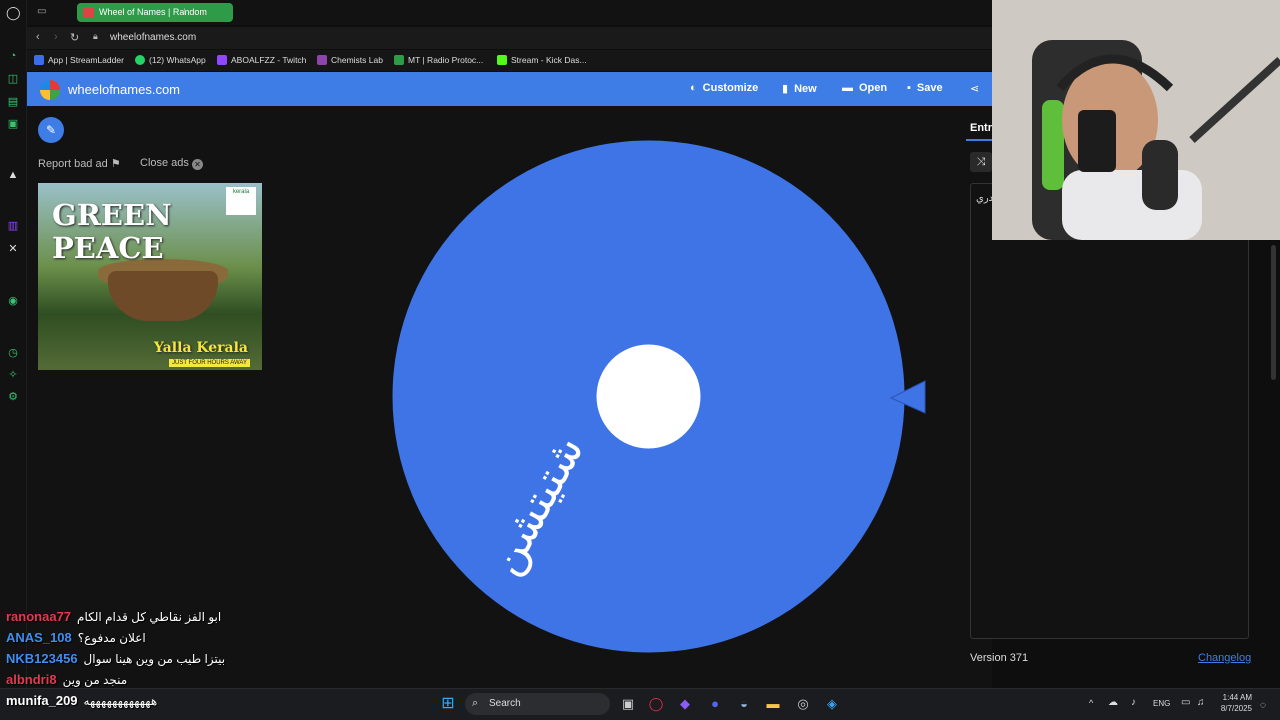 The width and height of the screenshot is (1280, 720). What do you see at coordinates (925, 88) in the screenshot?
I see `save-button: ▪ Save` at bounding box center [925, 88].